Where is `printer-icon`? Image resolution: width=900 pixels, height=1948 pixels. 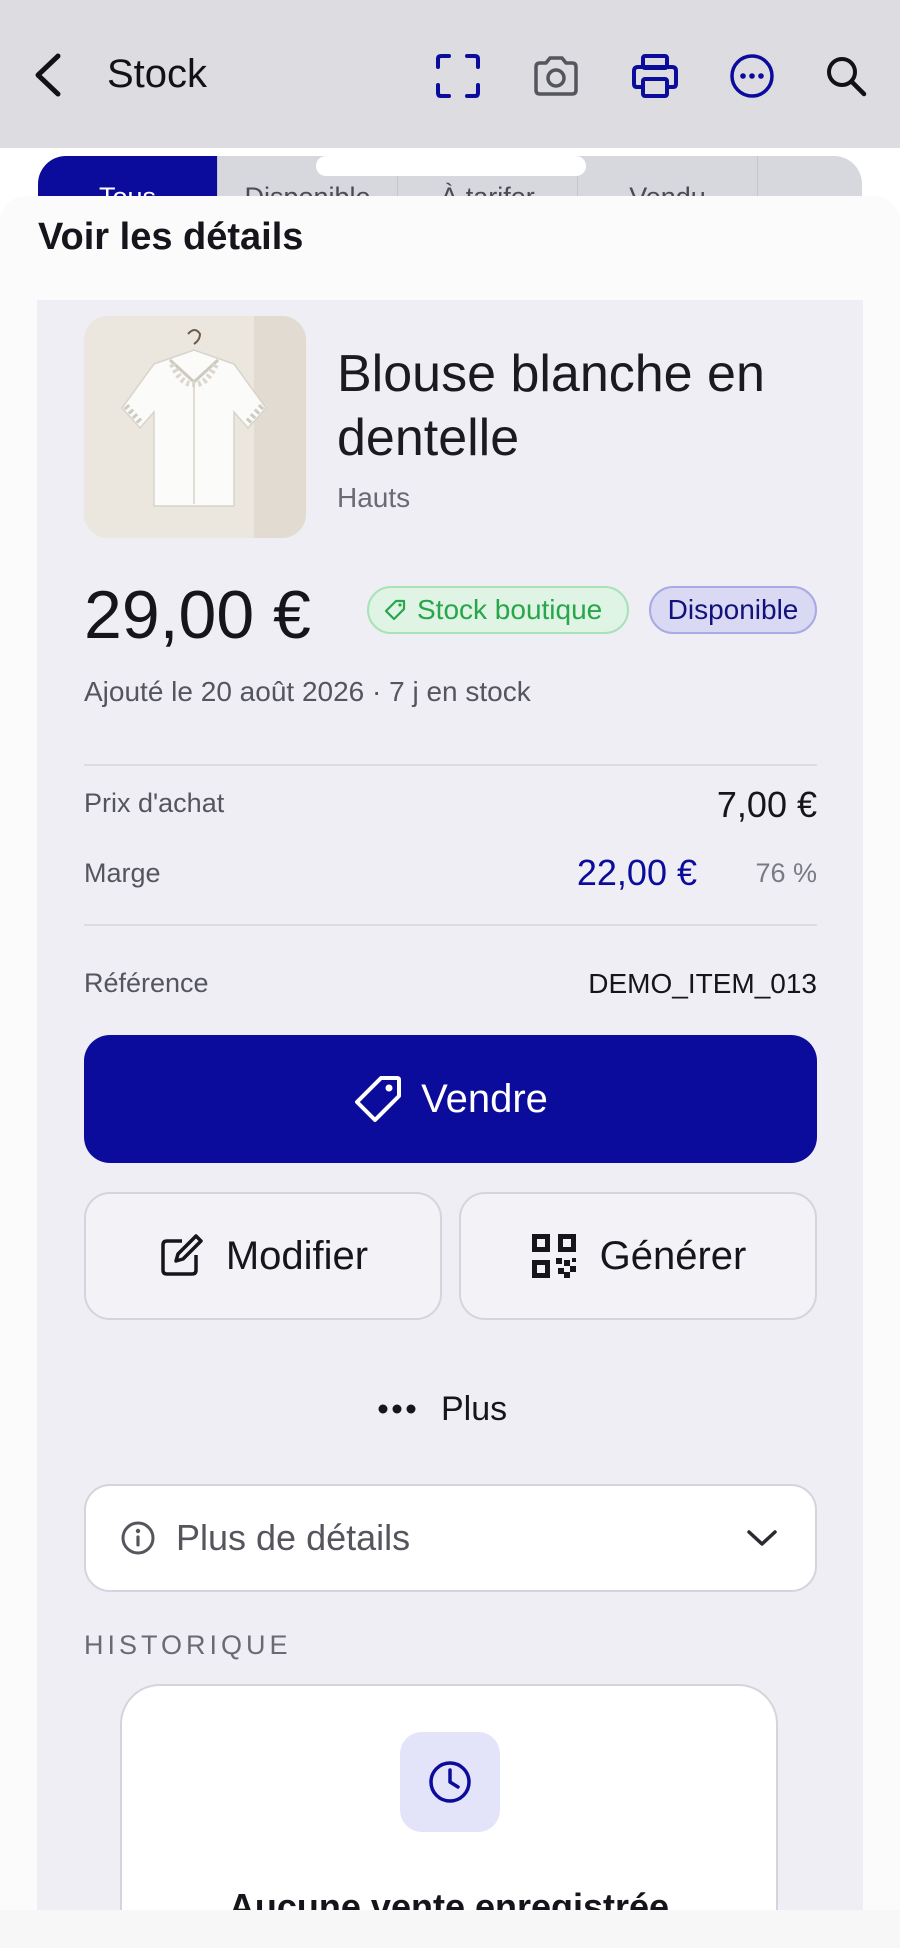
printer-icon is located at coordinates (655, 76).